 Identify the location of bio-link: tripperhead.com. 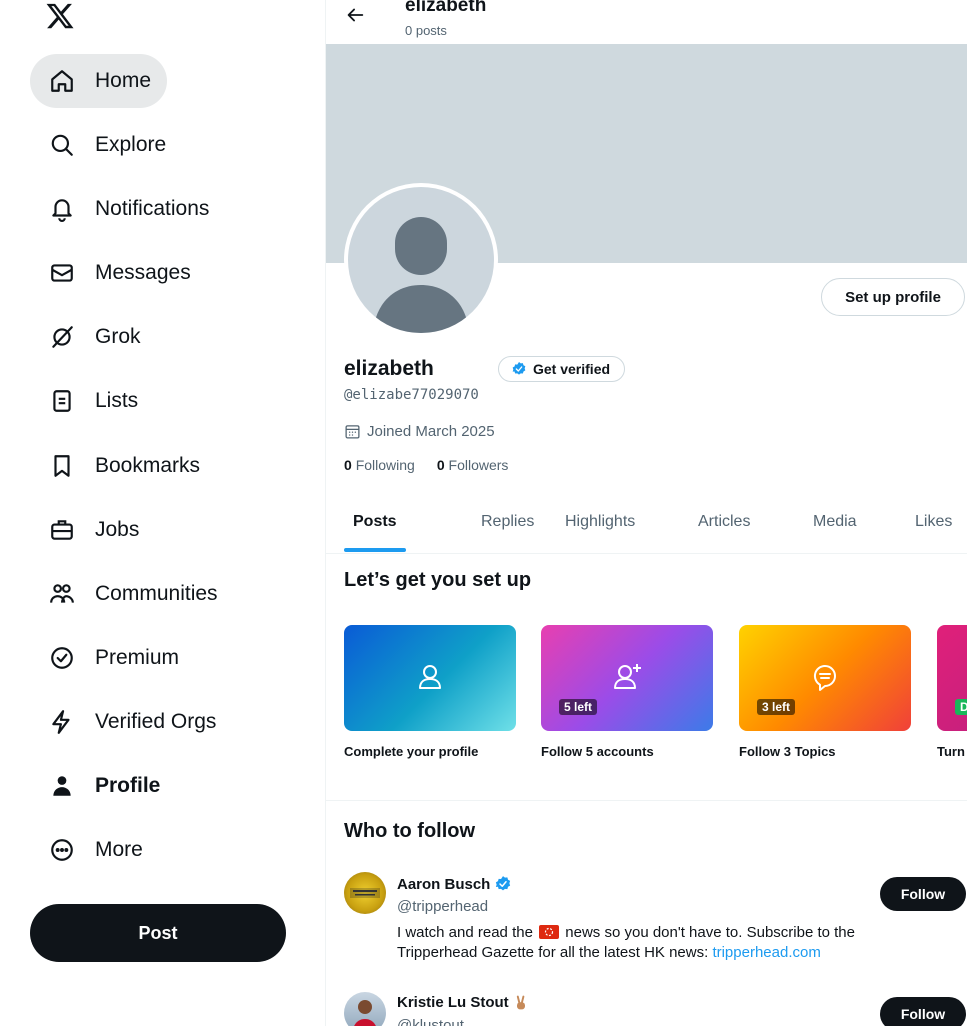
(766, 952).